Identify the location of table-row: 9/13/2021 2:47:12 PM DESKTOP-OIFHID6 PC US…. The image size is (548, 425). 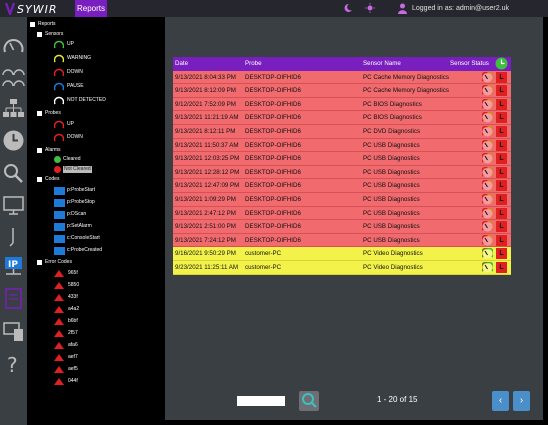
(342, 213).